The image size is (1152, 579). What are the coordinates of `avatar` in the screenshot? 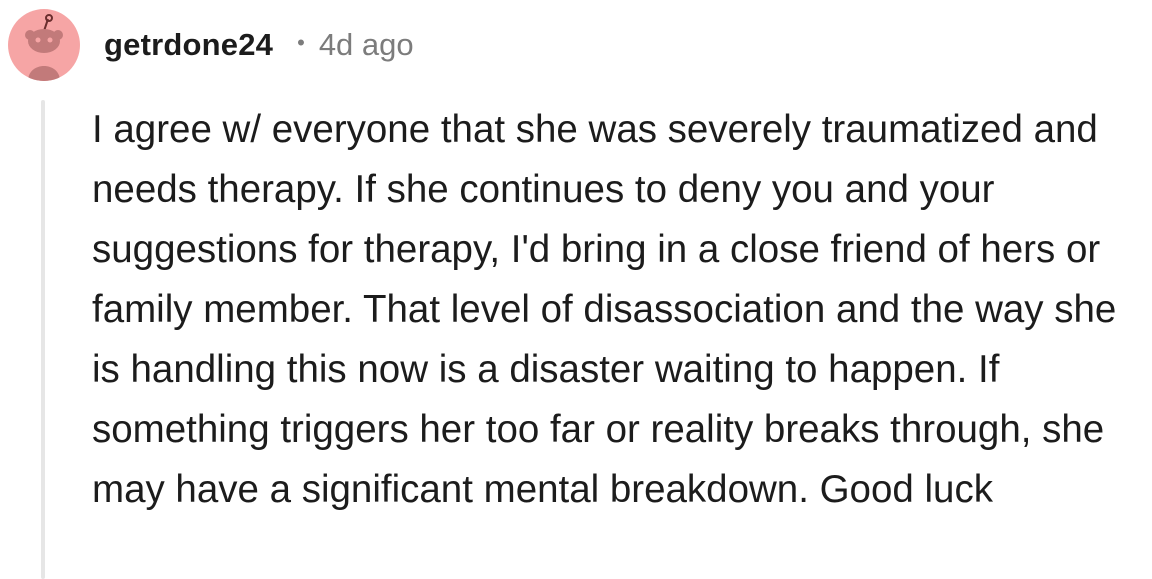 It's located at (44, 45).